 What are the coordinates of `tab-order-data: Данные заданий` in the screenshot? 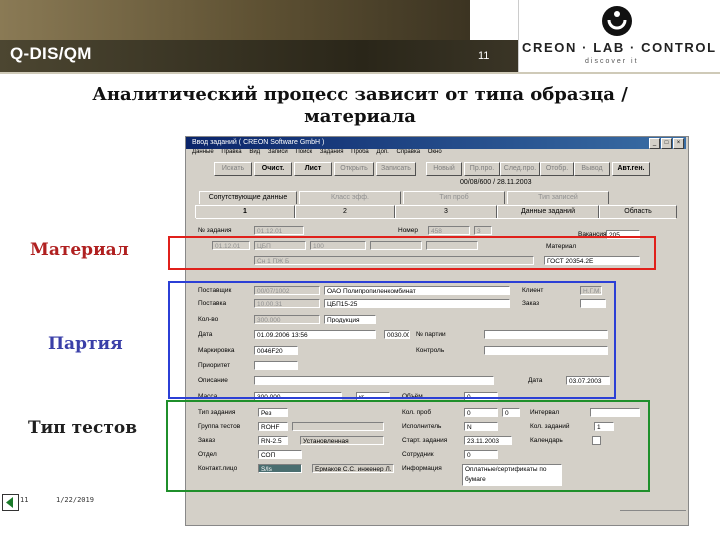 It's located at (548, 211).